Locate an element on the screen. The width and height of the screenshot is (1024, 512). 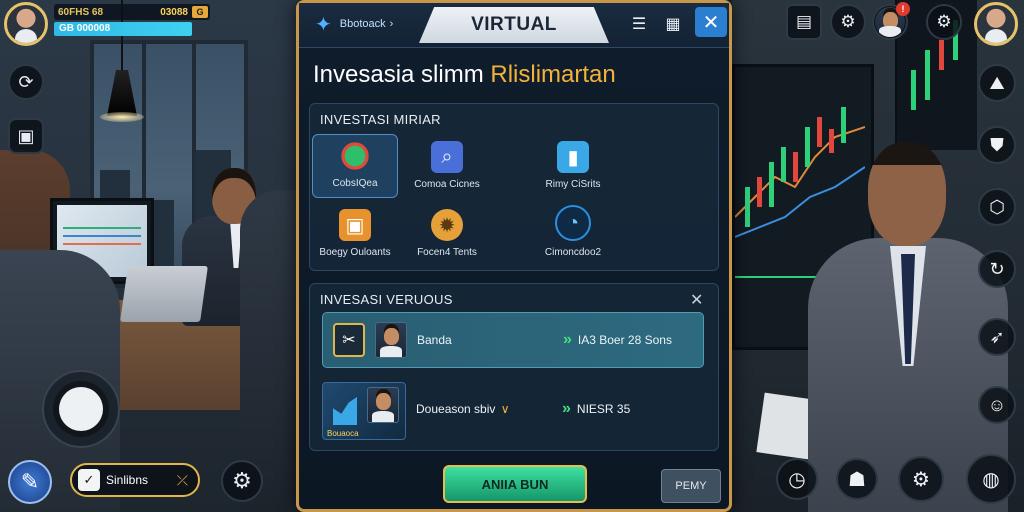
gear-badge-icon: ✹ is located at coordinates (447, 225).